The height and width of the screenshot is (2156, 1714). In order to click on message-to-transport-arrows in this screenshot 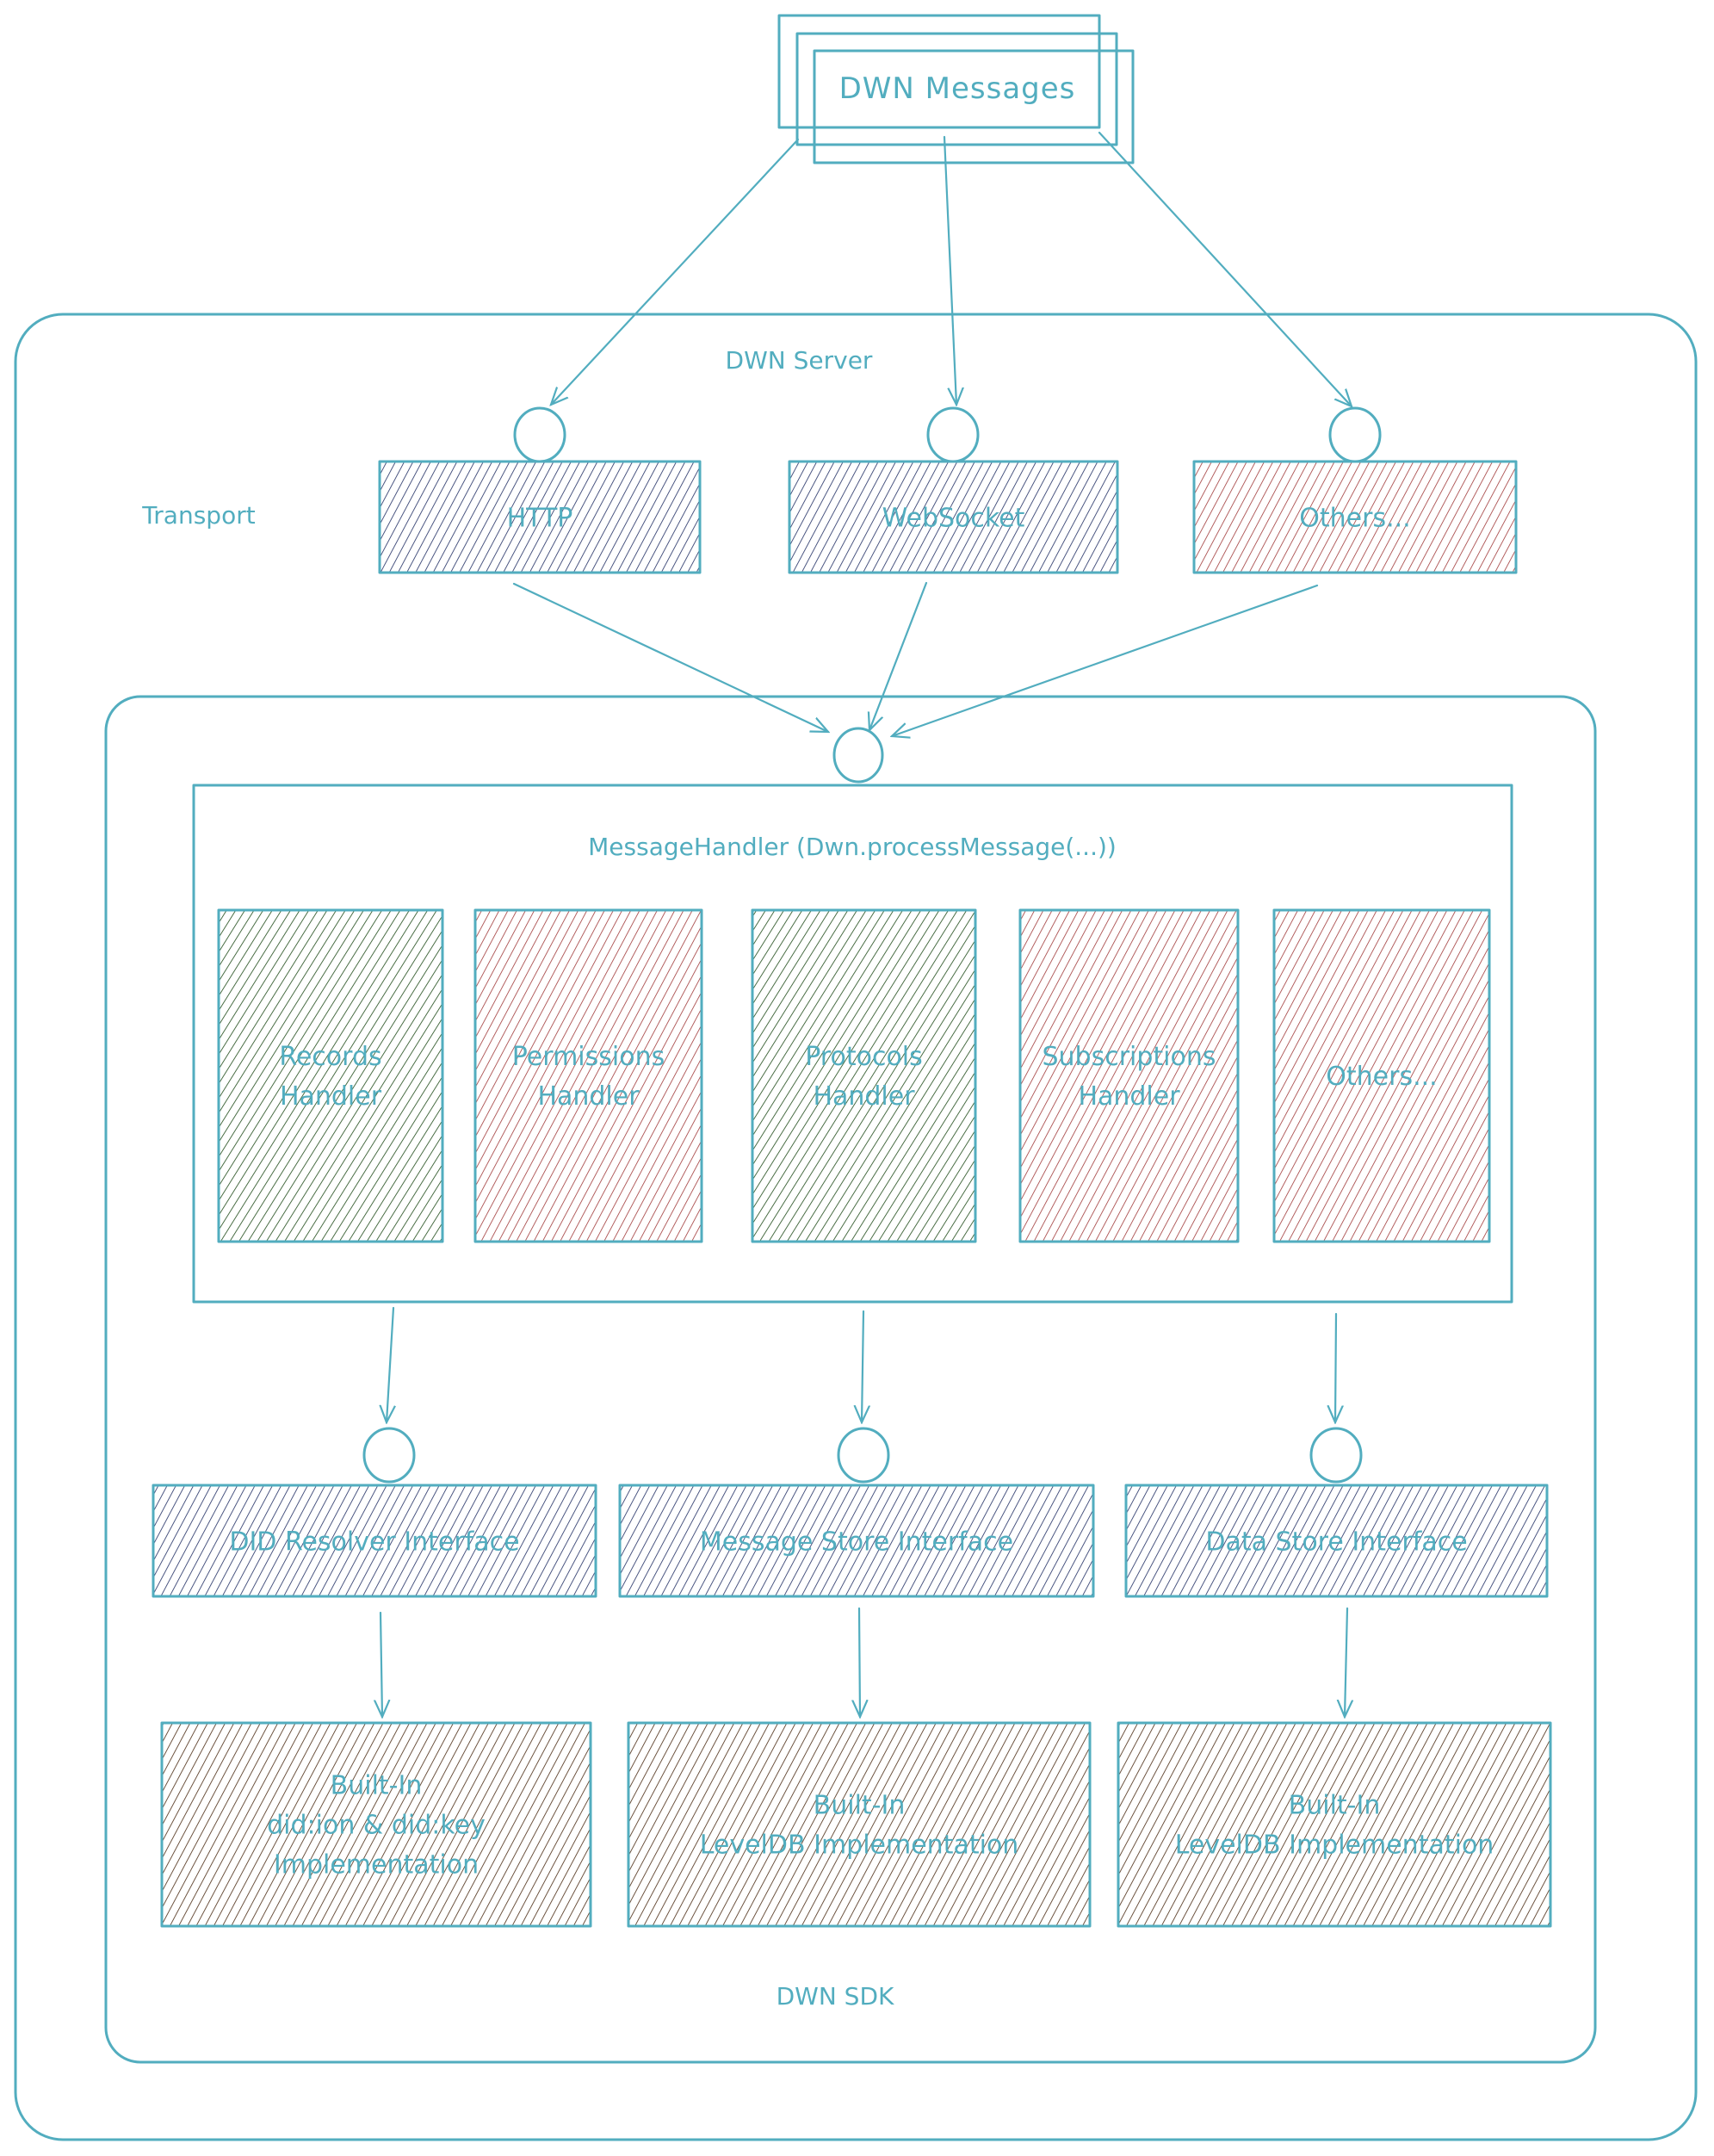, I will do `click(951, 268)`.